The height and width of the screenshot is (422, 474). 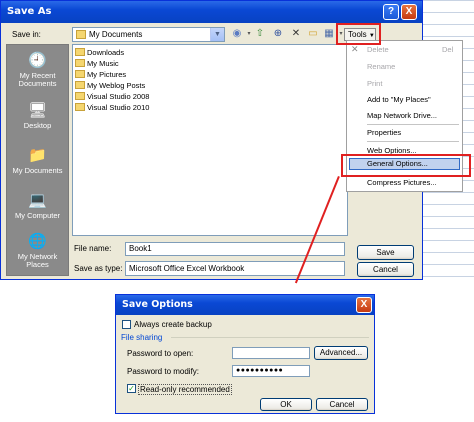 I want to click on save-as-title: Save As, so click(x=29, y=11).